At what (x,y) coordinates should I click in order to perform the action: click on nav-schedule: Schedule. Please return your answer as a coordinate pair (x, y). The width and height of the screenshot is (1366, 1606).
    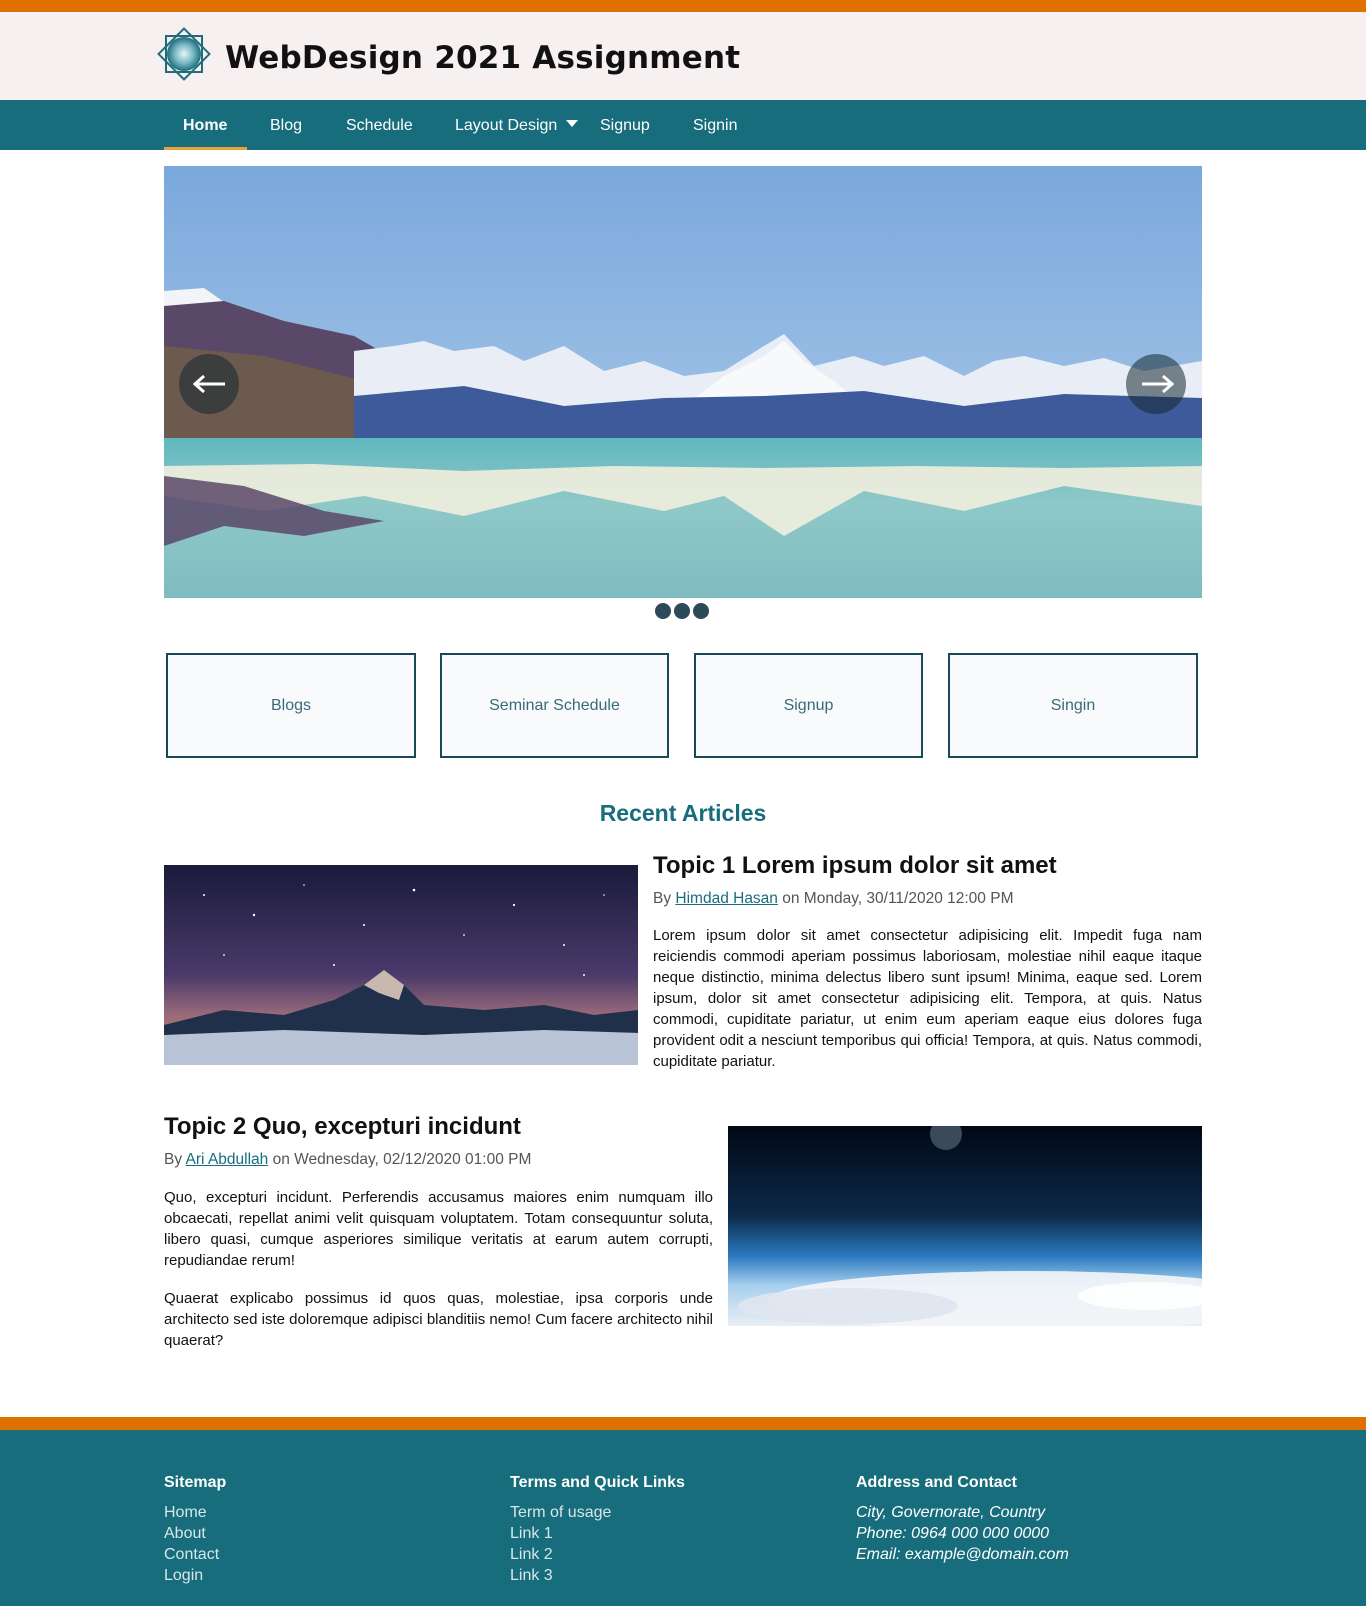
    Looking at the image, I should click on (379, 125).